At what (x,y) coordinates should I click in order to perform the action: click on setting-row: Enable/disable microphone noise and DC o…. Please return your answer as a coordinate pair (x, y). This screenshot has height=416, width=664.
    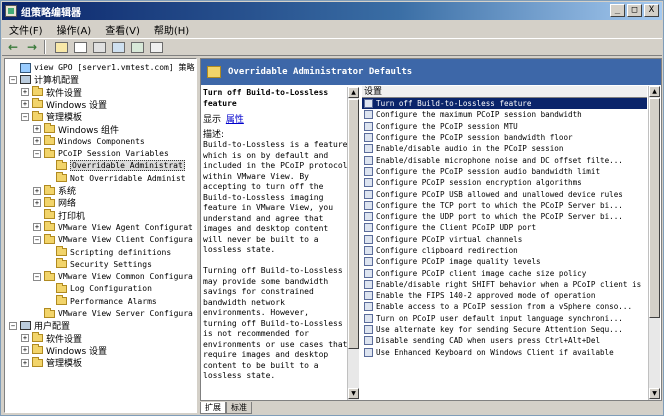
    Looking at the image, I should click on (504, 159).